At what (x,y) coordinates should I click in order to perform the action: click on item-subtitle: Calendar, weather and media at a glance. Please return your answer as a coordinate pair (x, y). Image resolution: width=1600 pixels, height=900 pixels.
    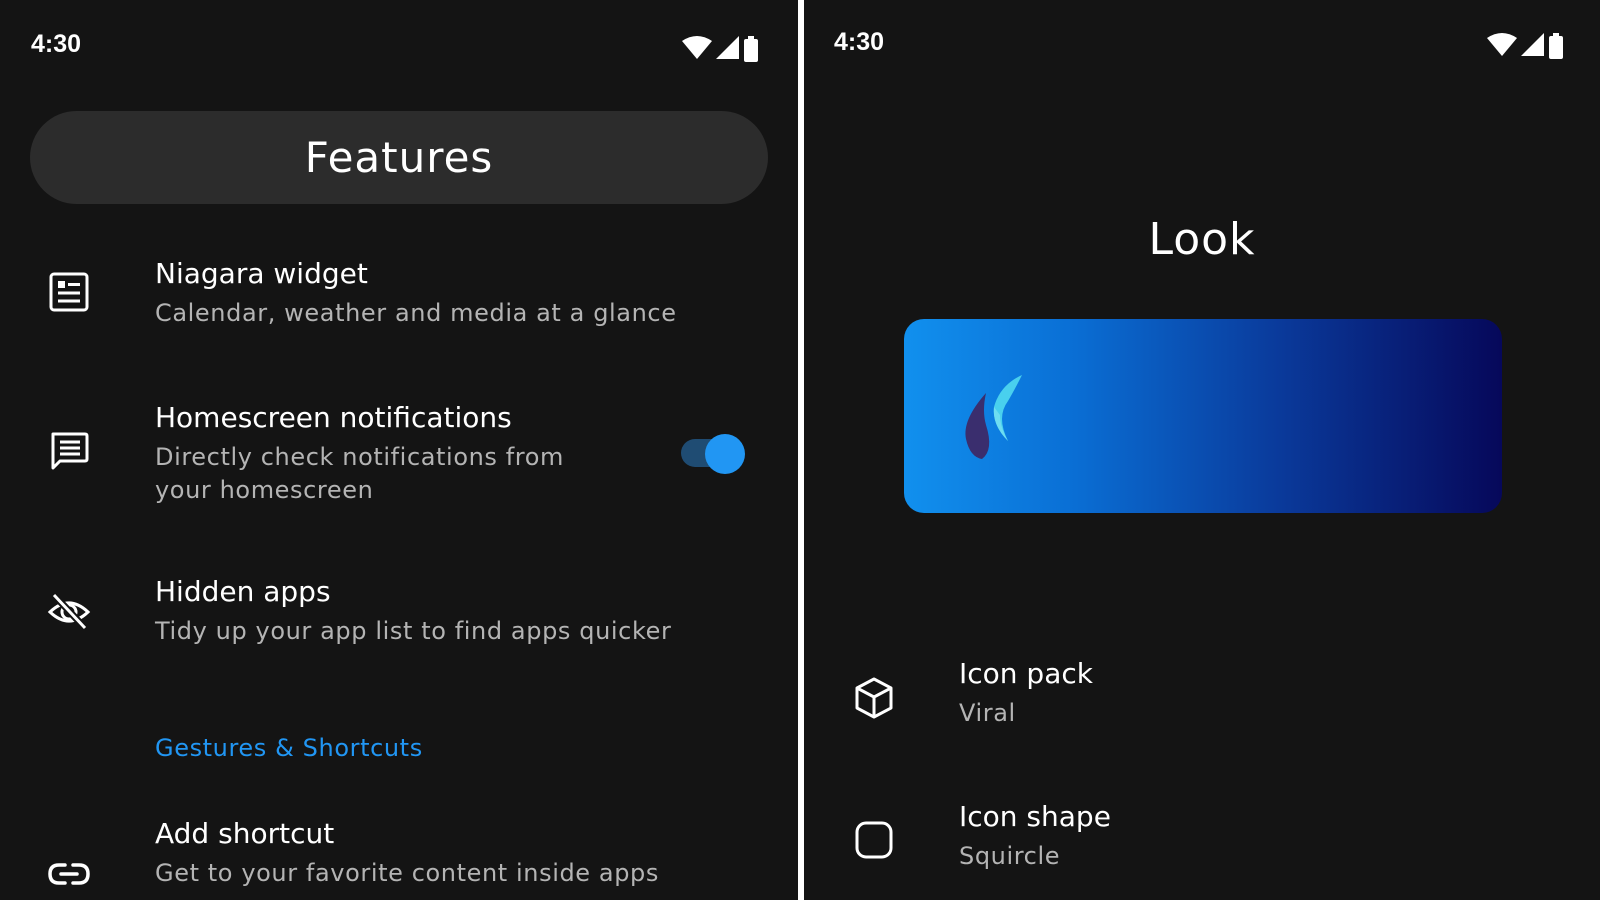
    Looking at the image, I should click on (416, 313).